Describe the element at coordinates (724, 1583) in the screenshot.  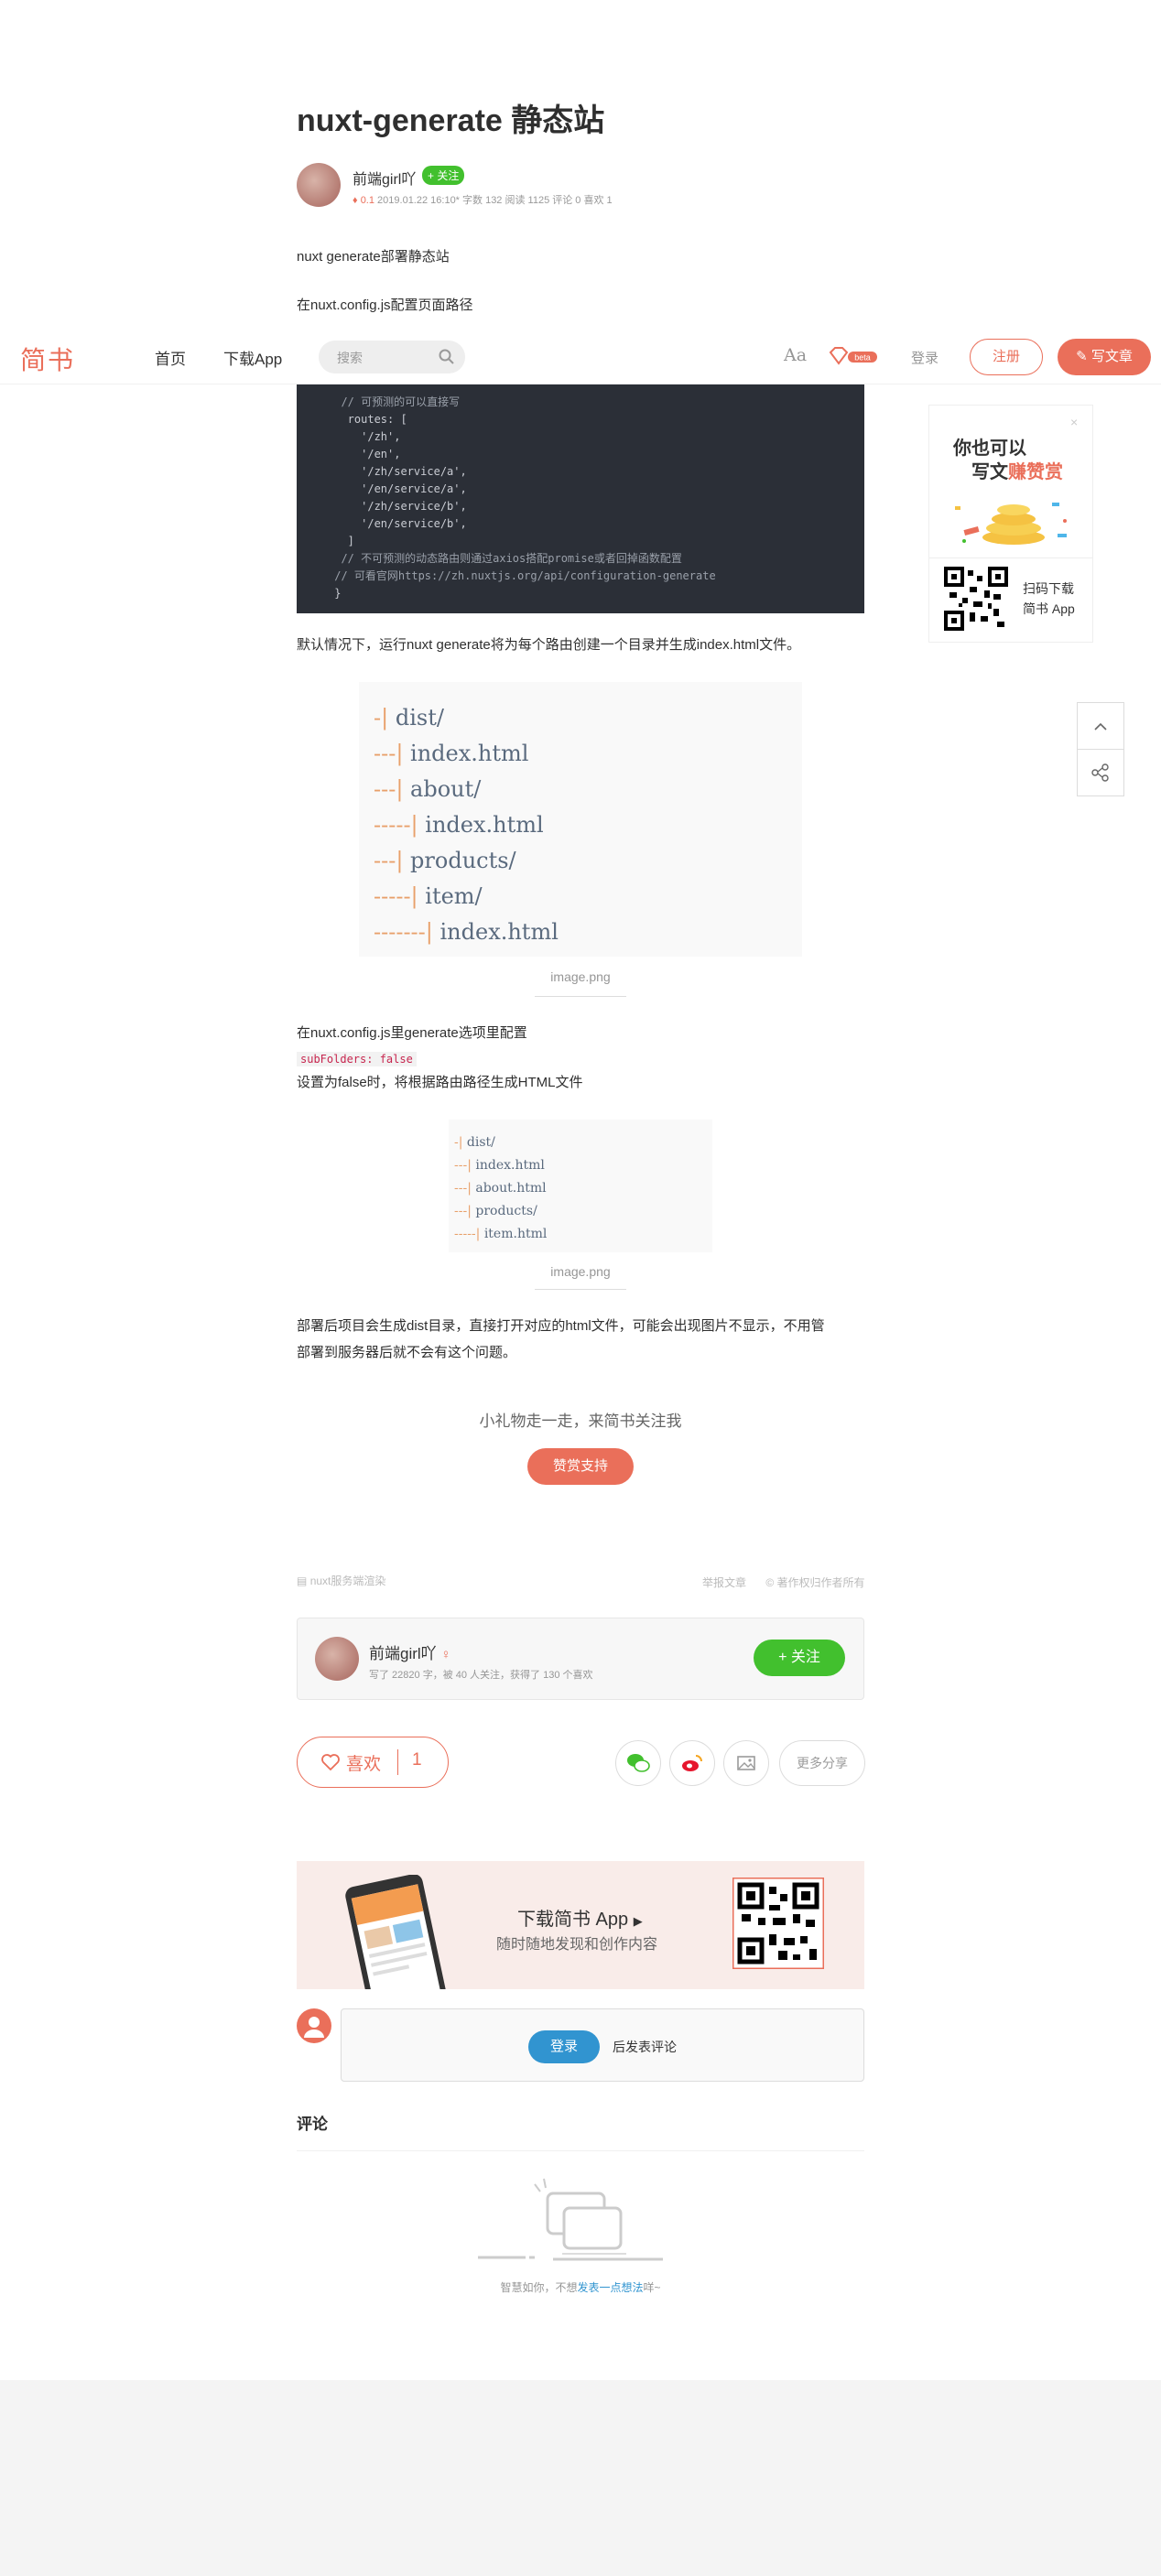
I see `report-link: 举报文章` at that location.